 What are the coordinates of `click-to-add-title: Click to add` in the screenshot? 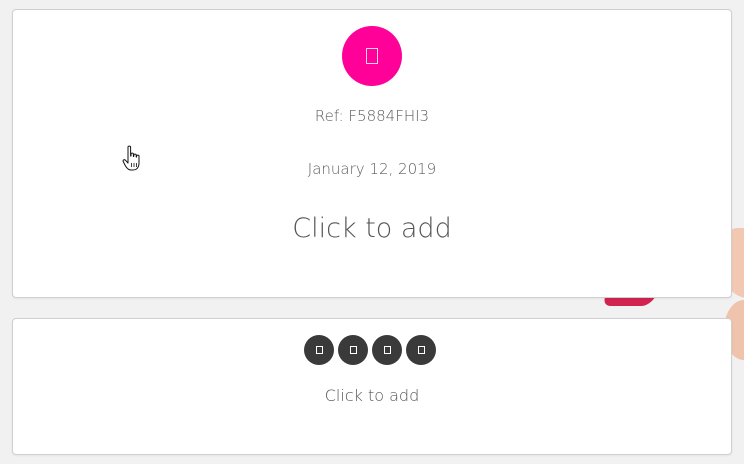 It's located at (372, 228).